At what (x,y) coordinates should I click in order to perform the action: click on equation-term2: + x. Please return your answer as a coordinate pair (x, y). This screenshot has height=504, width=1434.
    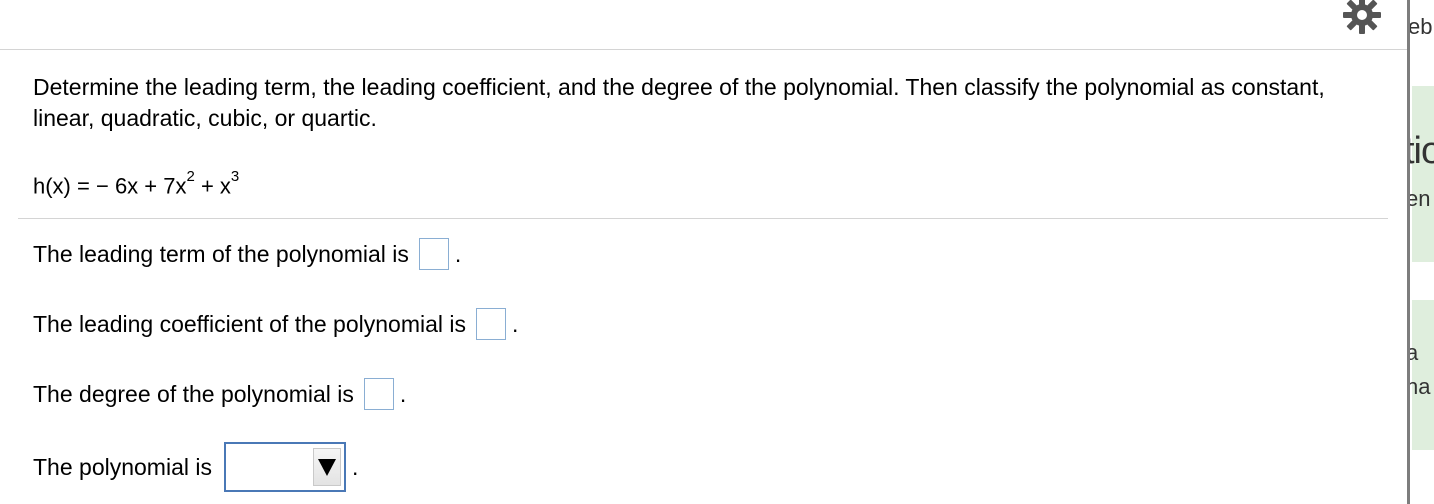
    Looking at the image, I should click on (212, 186).